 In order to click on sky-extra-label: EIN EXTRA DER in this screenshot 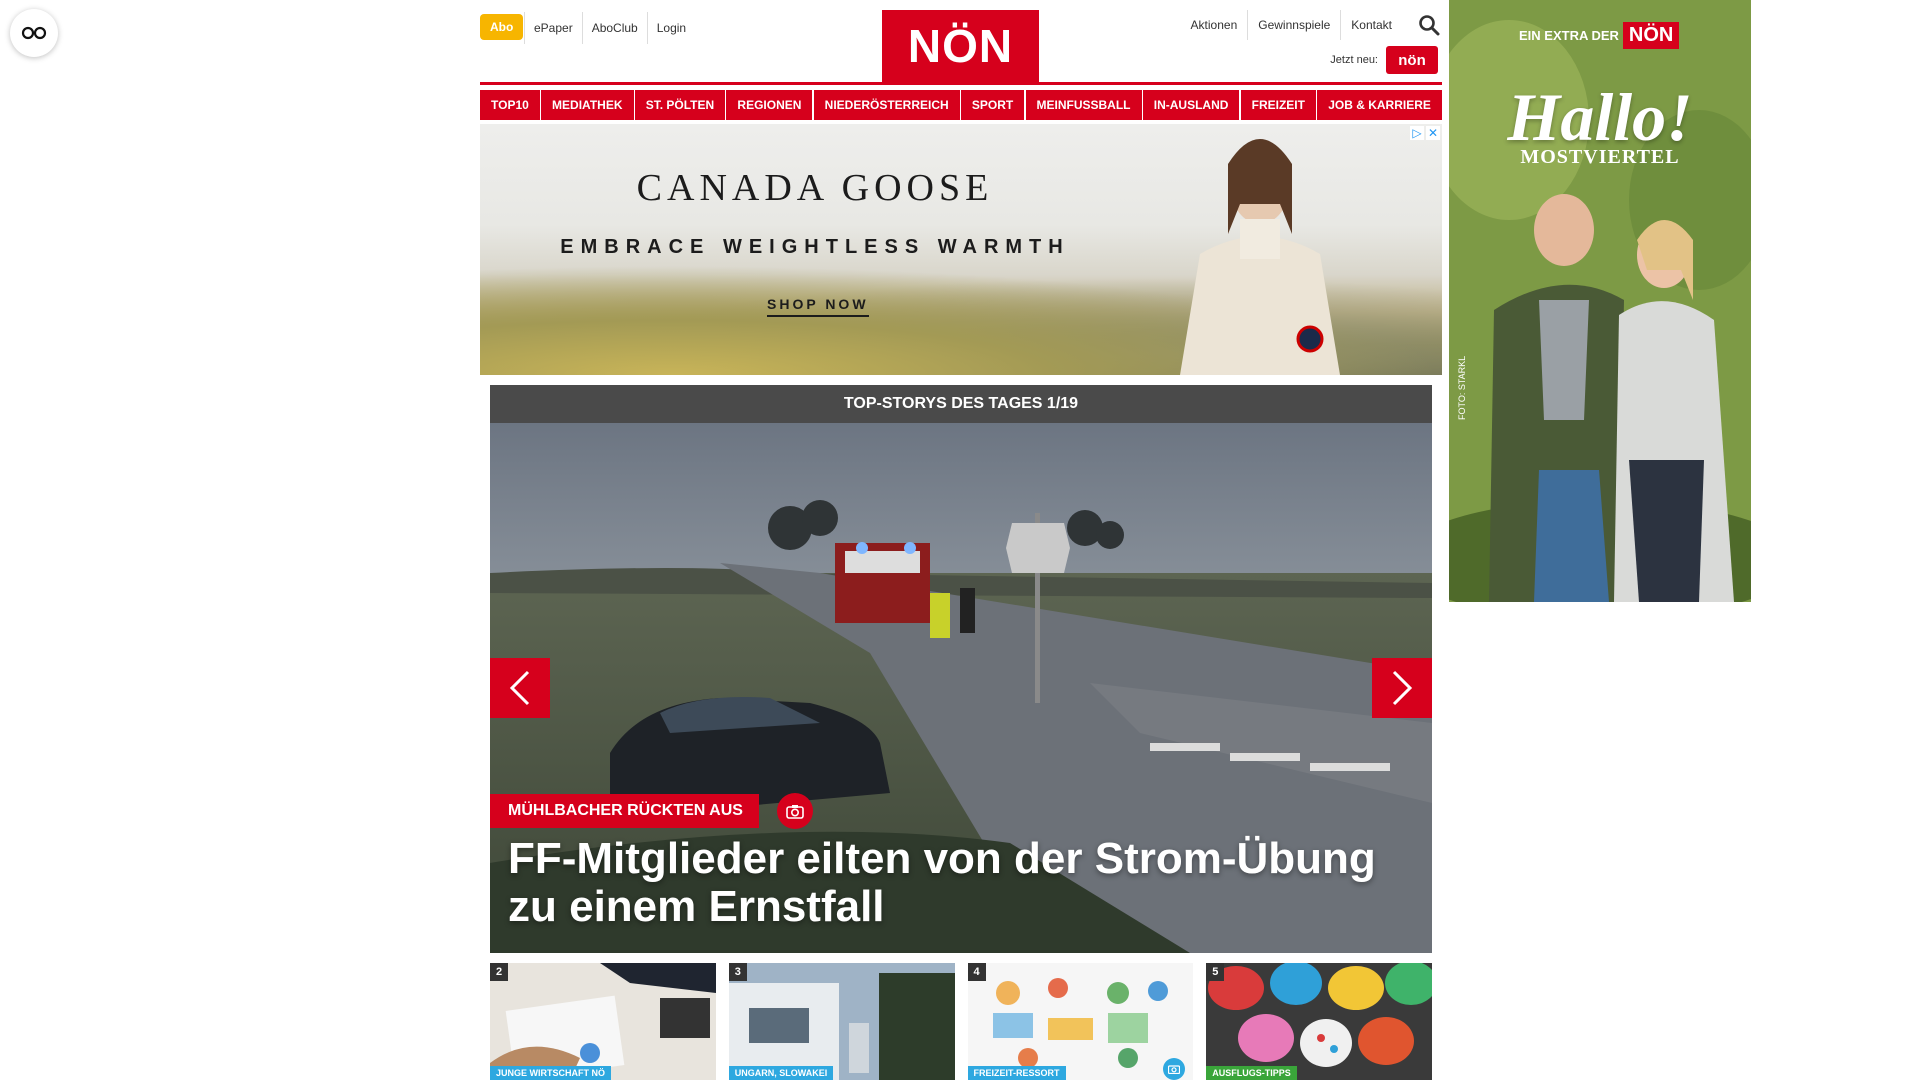, I will do `click(1569, 35)`.